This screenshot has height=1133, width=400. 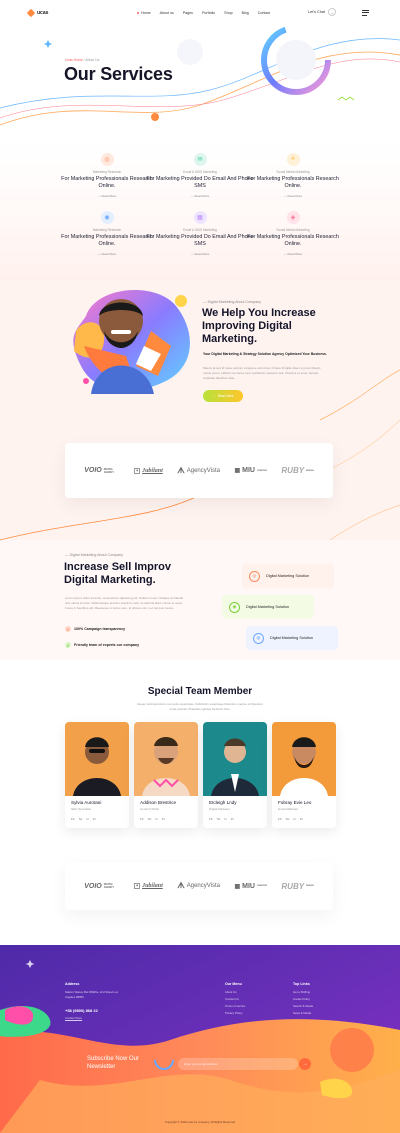 What do you see at coordinates (234, 607) in the screenshot?
I see `target-icon: ◉` at bounding box center [234, 607].